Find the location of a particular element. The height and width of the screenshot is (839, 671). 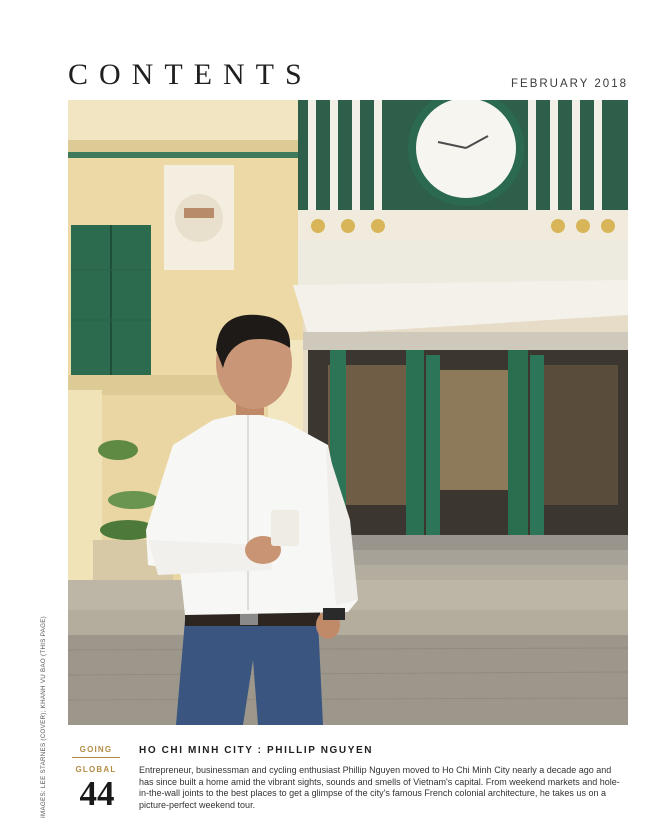

page-number: 44 is located at coordinates (97, 794).